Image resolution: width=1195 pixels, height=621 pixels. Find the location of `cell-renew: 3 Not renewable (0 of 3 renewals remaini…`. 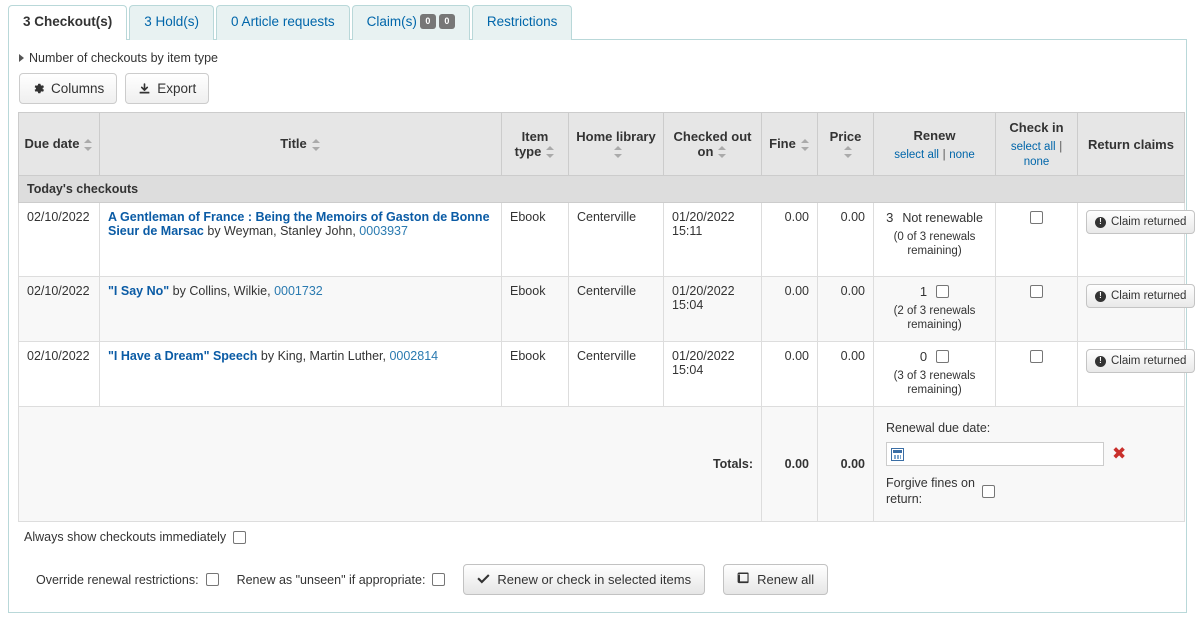

cell-renew: 3 Not renewable (0 of 3 renewals remaini… is located at coordinates (934, 239).